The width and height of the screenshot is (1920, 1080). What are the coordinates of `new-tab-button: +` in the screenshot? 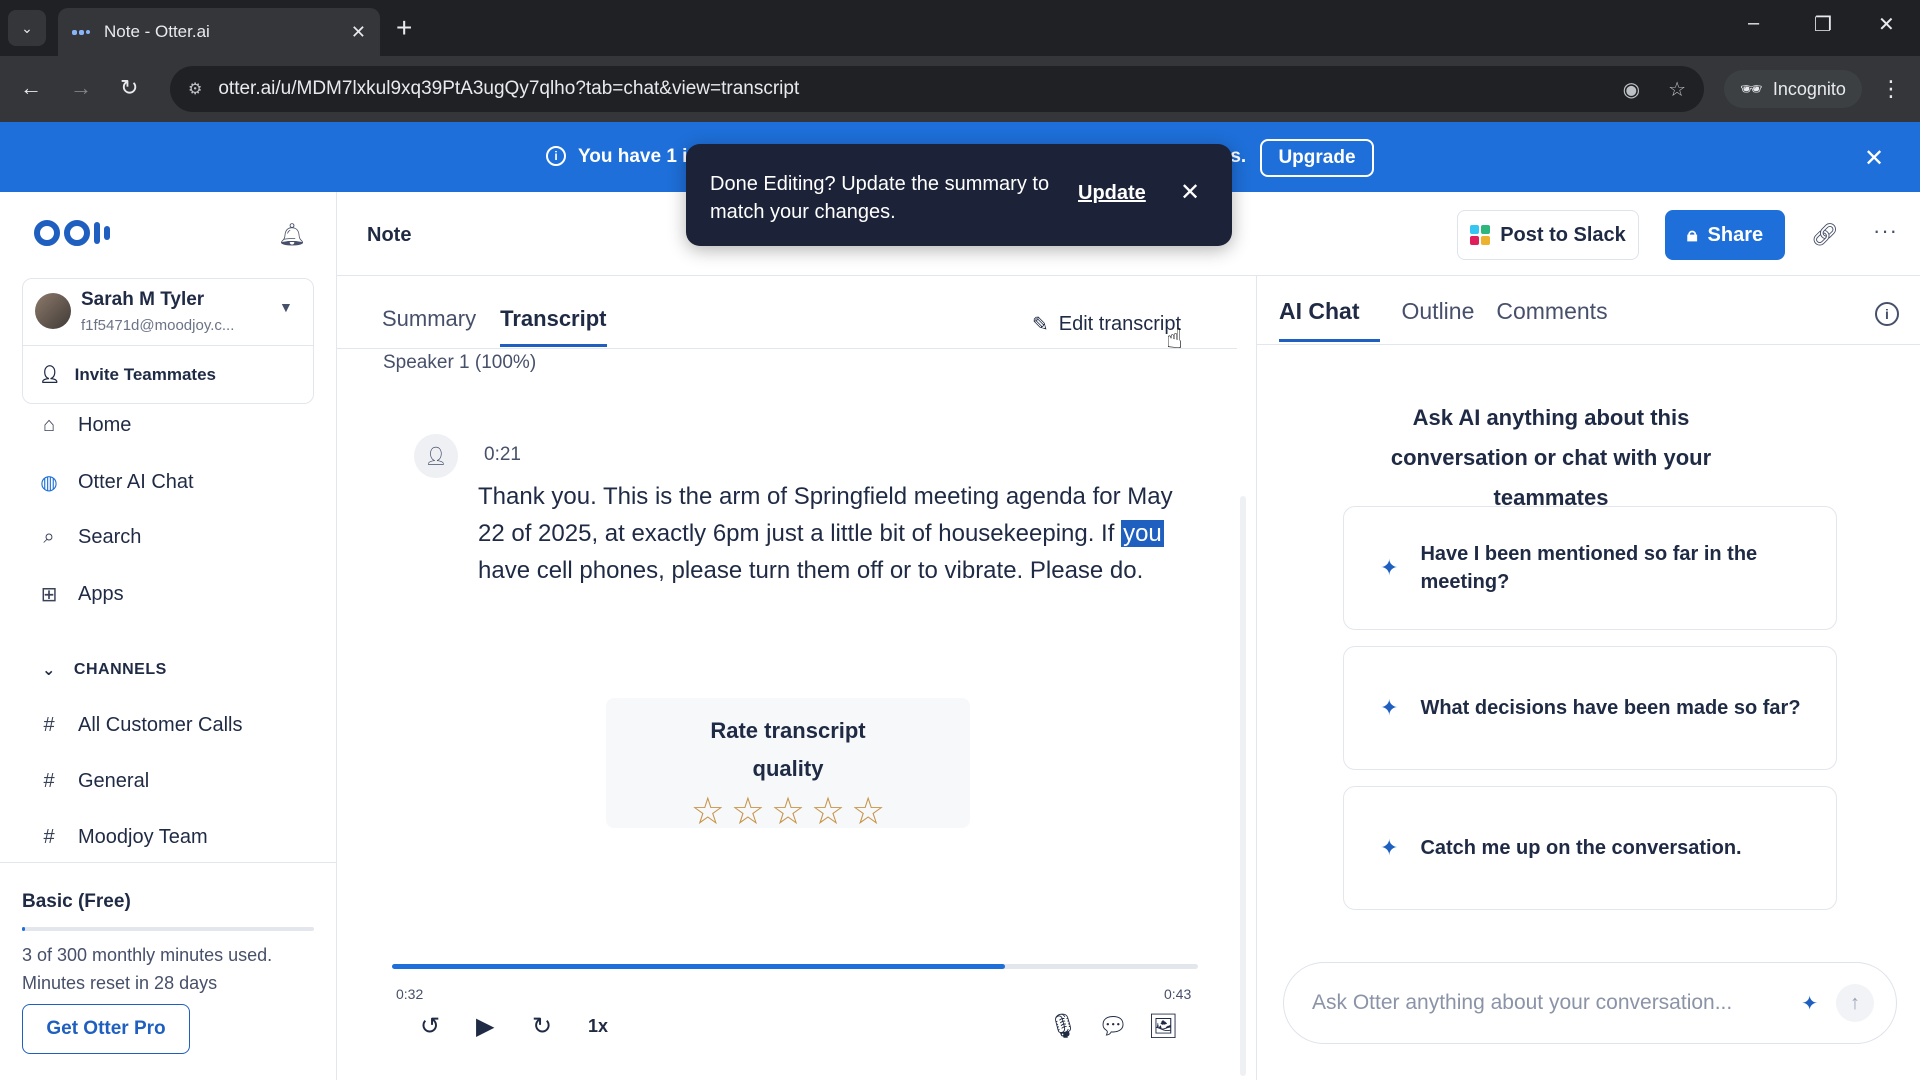 It's located at (404, 28).